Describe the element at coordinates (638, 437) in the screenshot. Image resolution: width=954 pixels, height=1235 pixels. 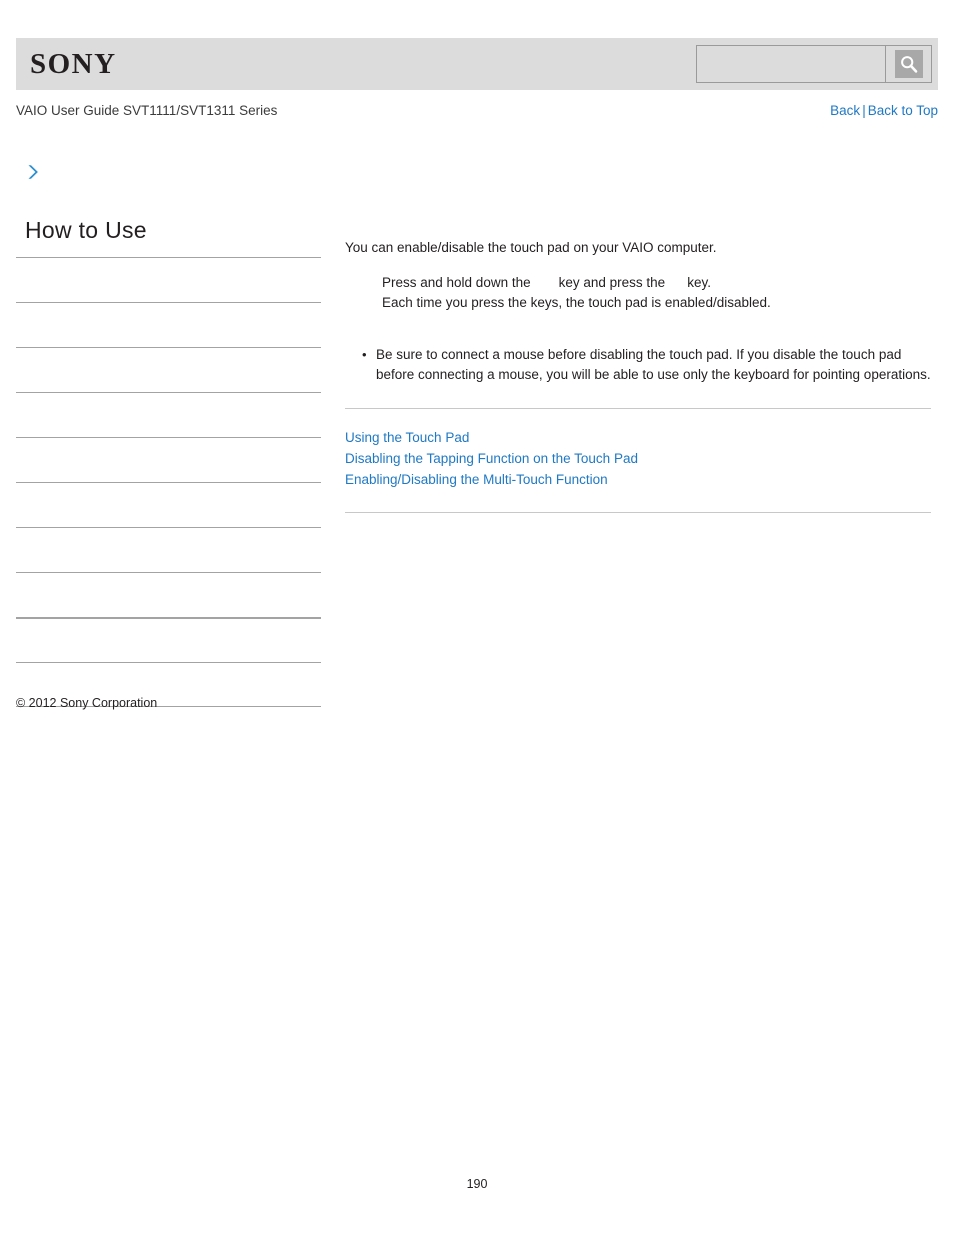
I see `related-link-1: Using the Touch Pad` at that location.